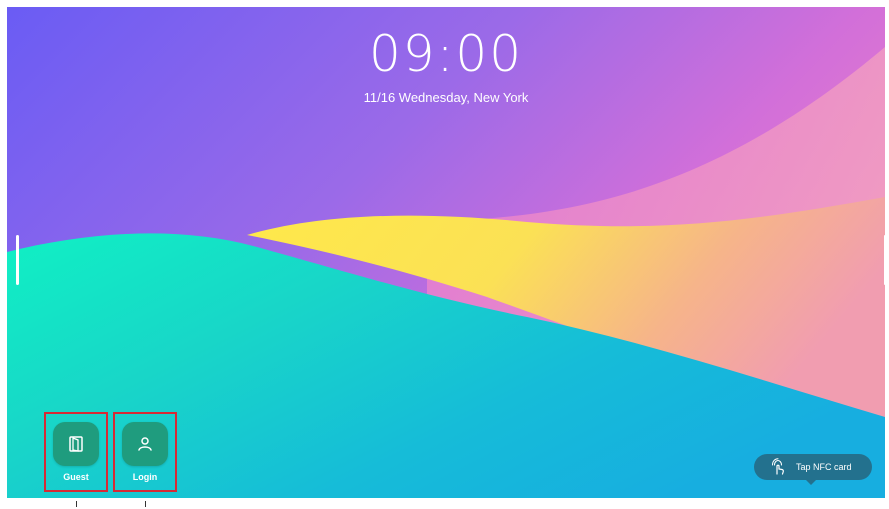  I want to click on clock-time: 09:00, so click(446, 54).